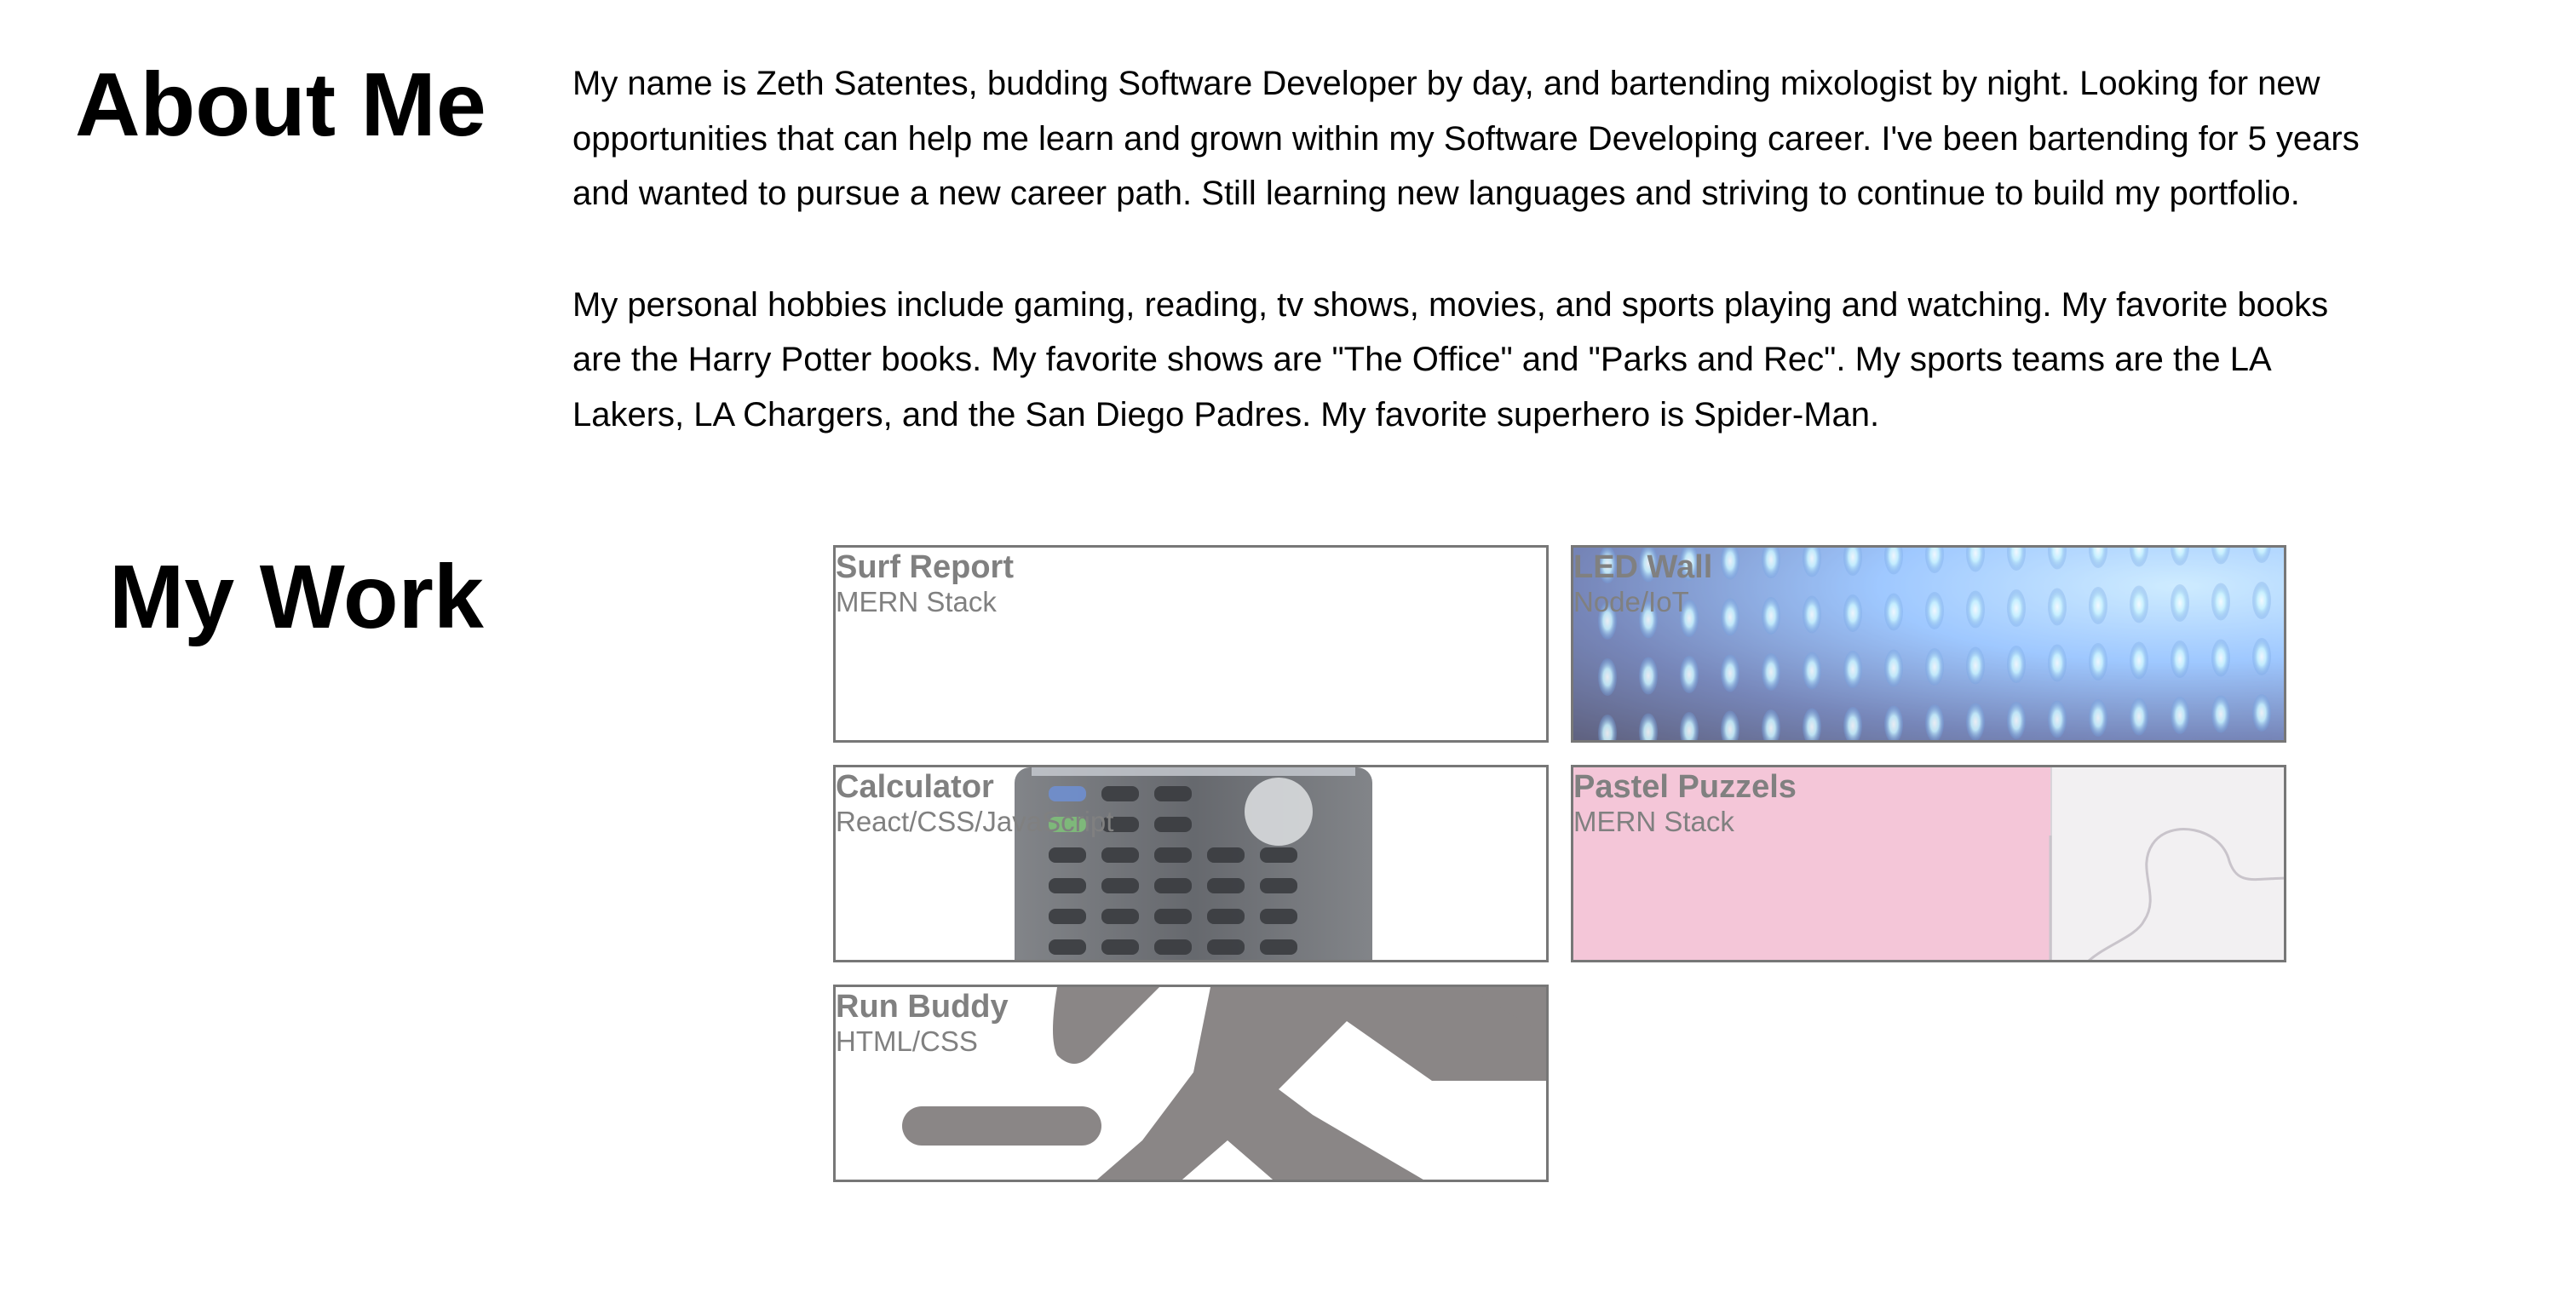 The height and width of the screenshot is (1315, 2576). What do you see at coordinates (923, 1007) in the screenshot?
I see `project-title: Run Buddy` at bounding box center [923, 1007].